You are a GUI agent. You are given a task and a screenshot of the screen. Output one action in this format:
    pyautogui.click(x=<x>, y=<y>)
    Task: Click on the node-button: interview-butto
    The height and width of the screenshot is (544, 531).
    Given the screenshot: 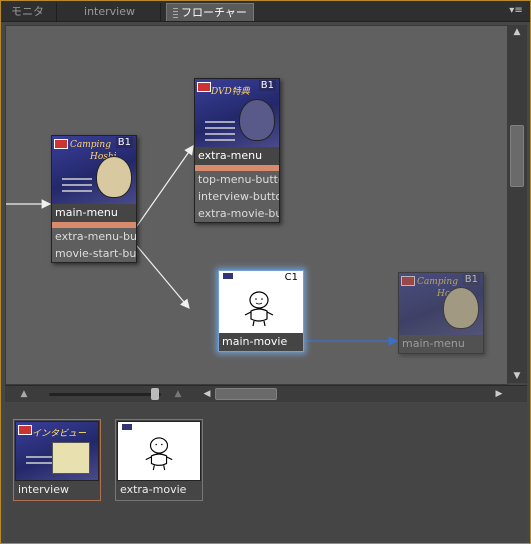 What is the action you would take?
    pyautogui.click(x=237, y=196)
    